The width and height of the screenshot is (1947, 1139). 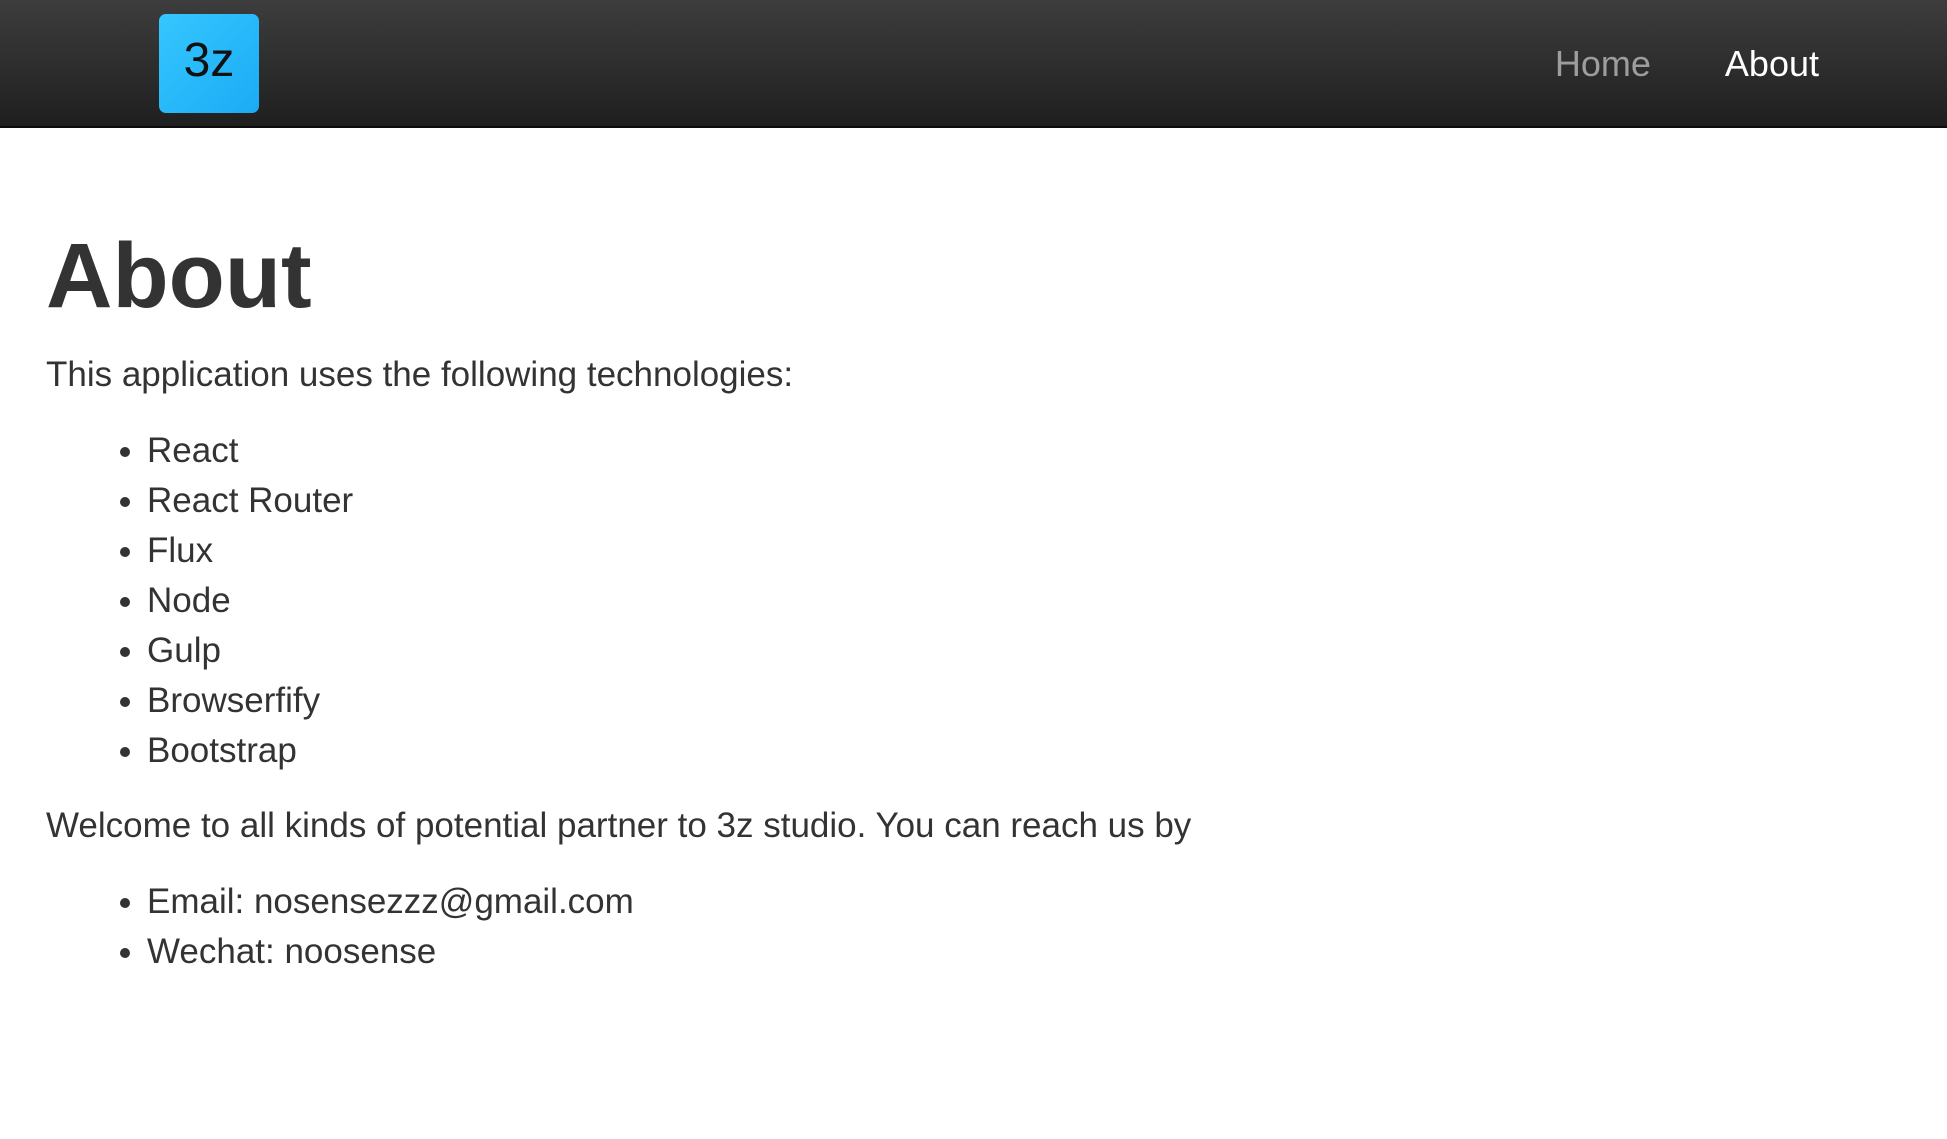 I want to click on page-title: About, so click(x=179, y=276).